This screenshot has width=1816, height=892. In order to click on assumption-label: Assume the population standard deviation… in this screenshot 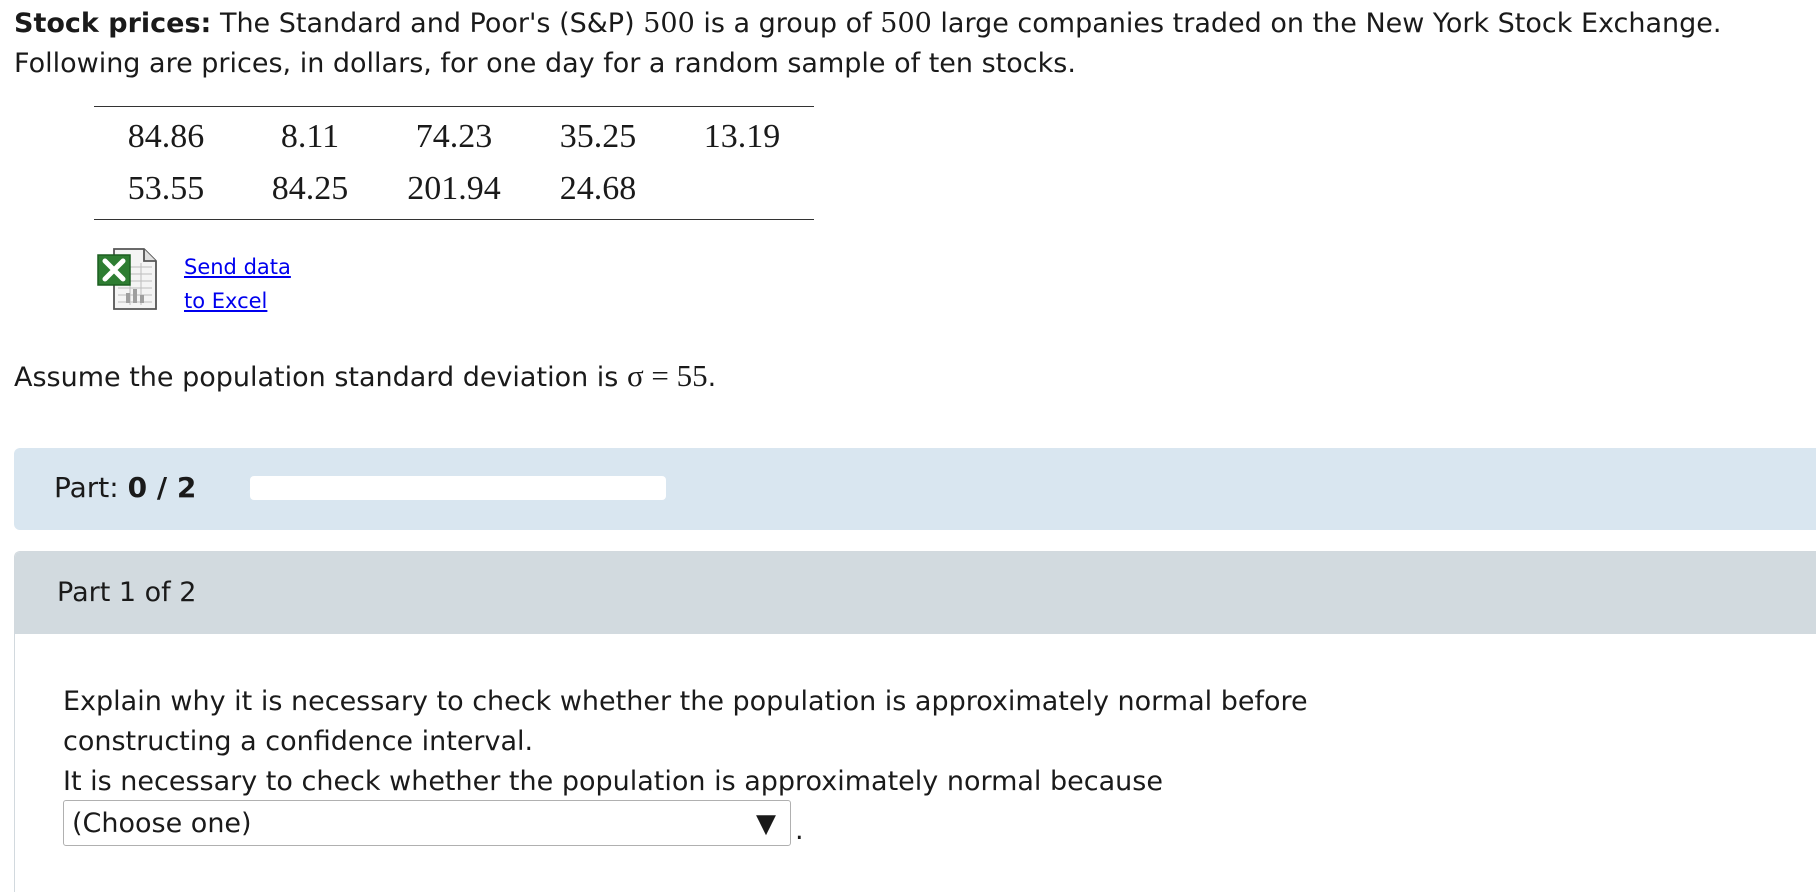, I will do `click(316, 377)`.